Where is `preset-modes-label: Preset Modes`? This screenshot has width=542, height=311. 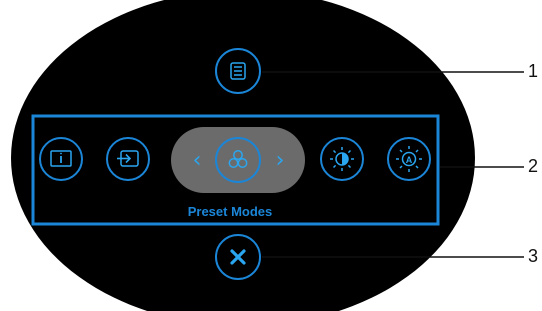 preset-modes-label: Preset Modes is located at coordinates (230, 211).